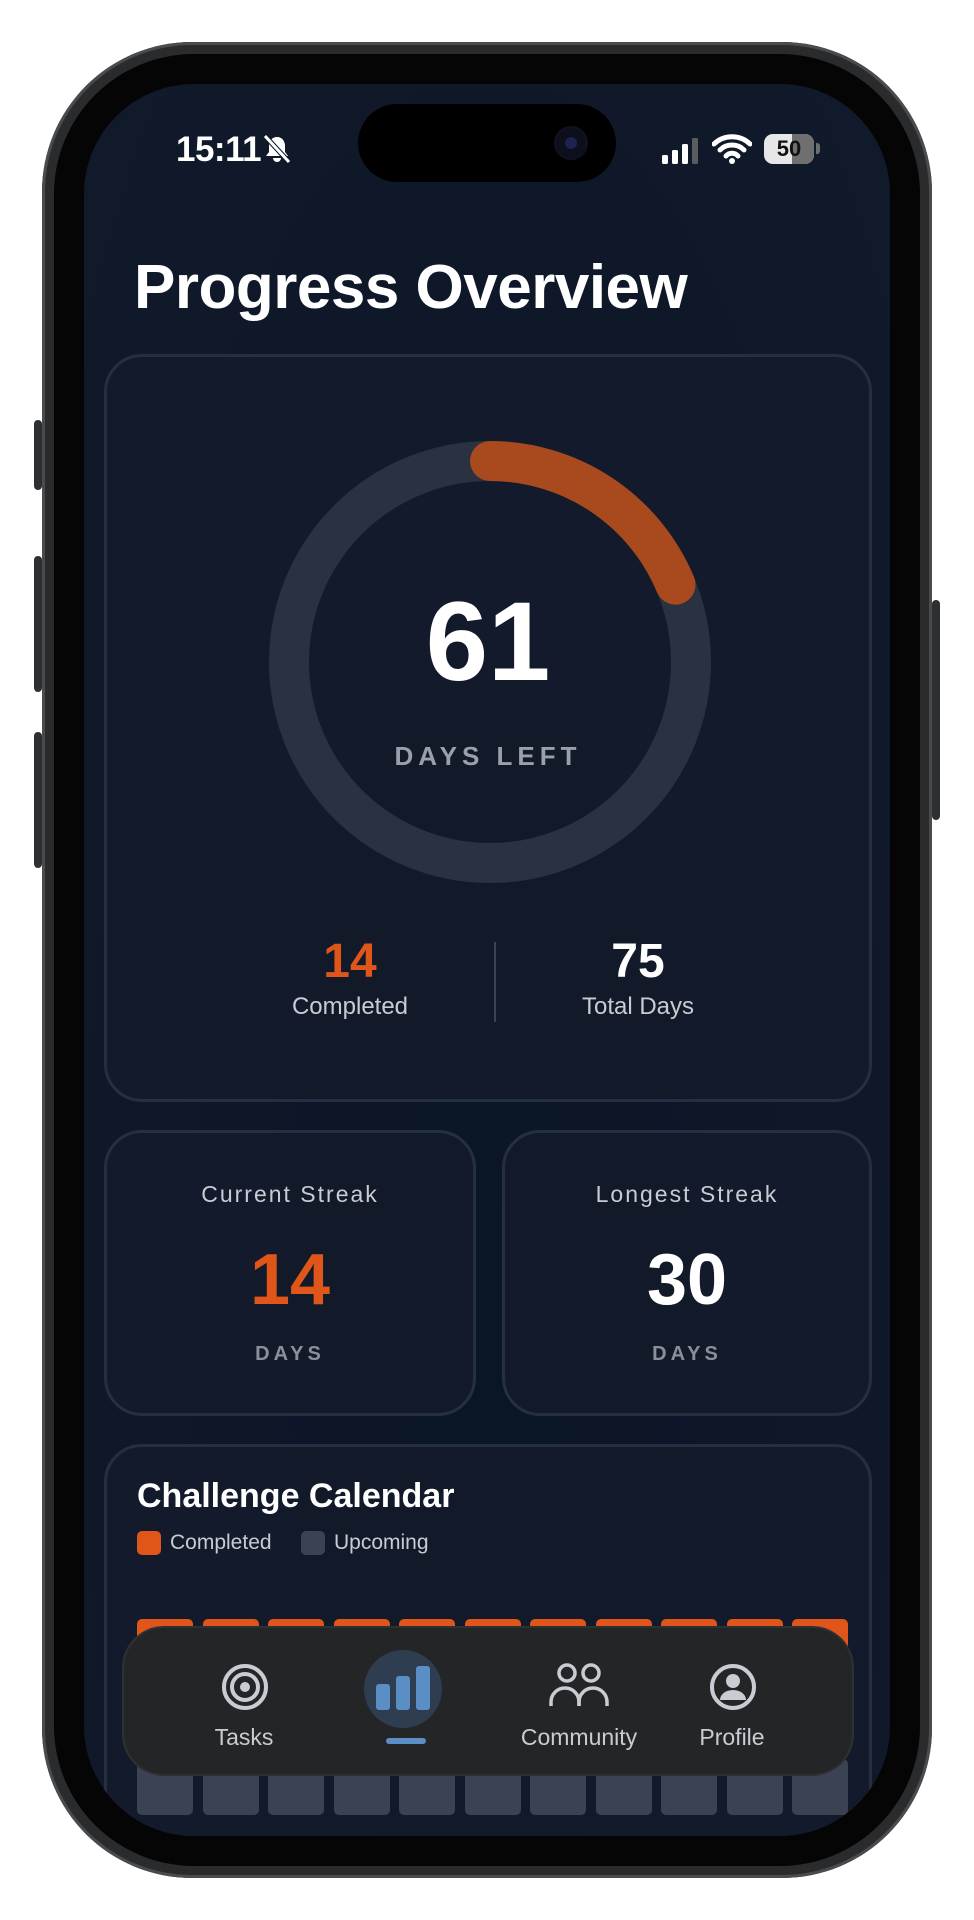  I want to click on current-streak-value: 14, so click(290, 1280).